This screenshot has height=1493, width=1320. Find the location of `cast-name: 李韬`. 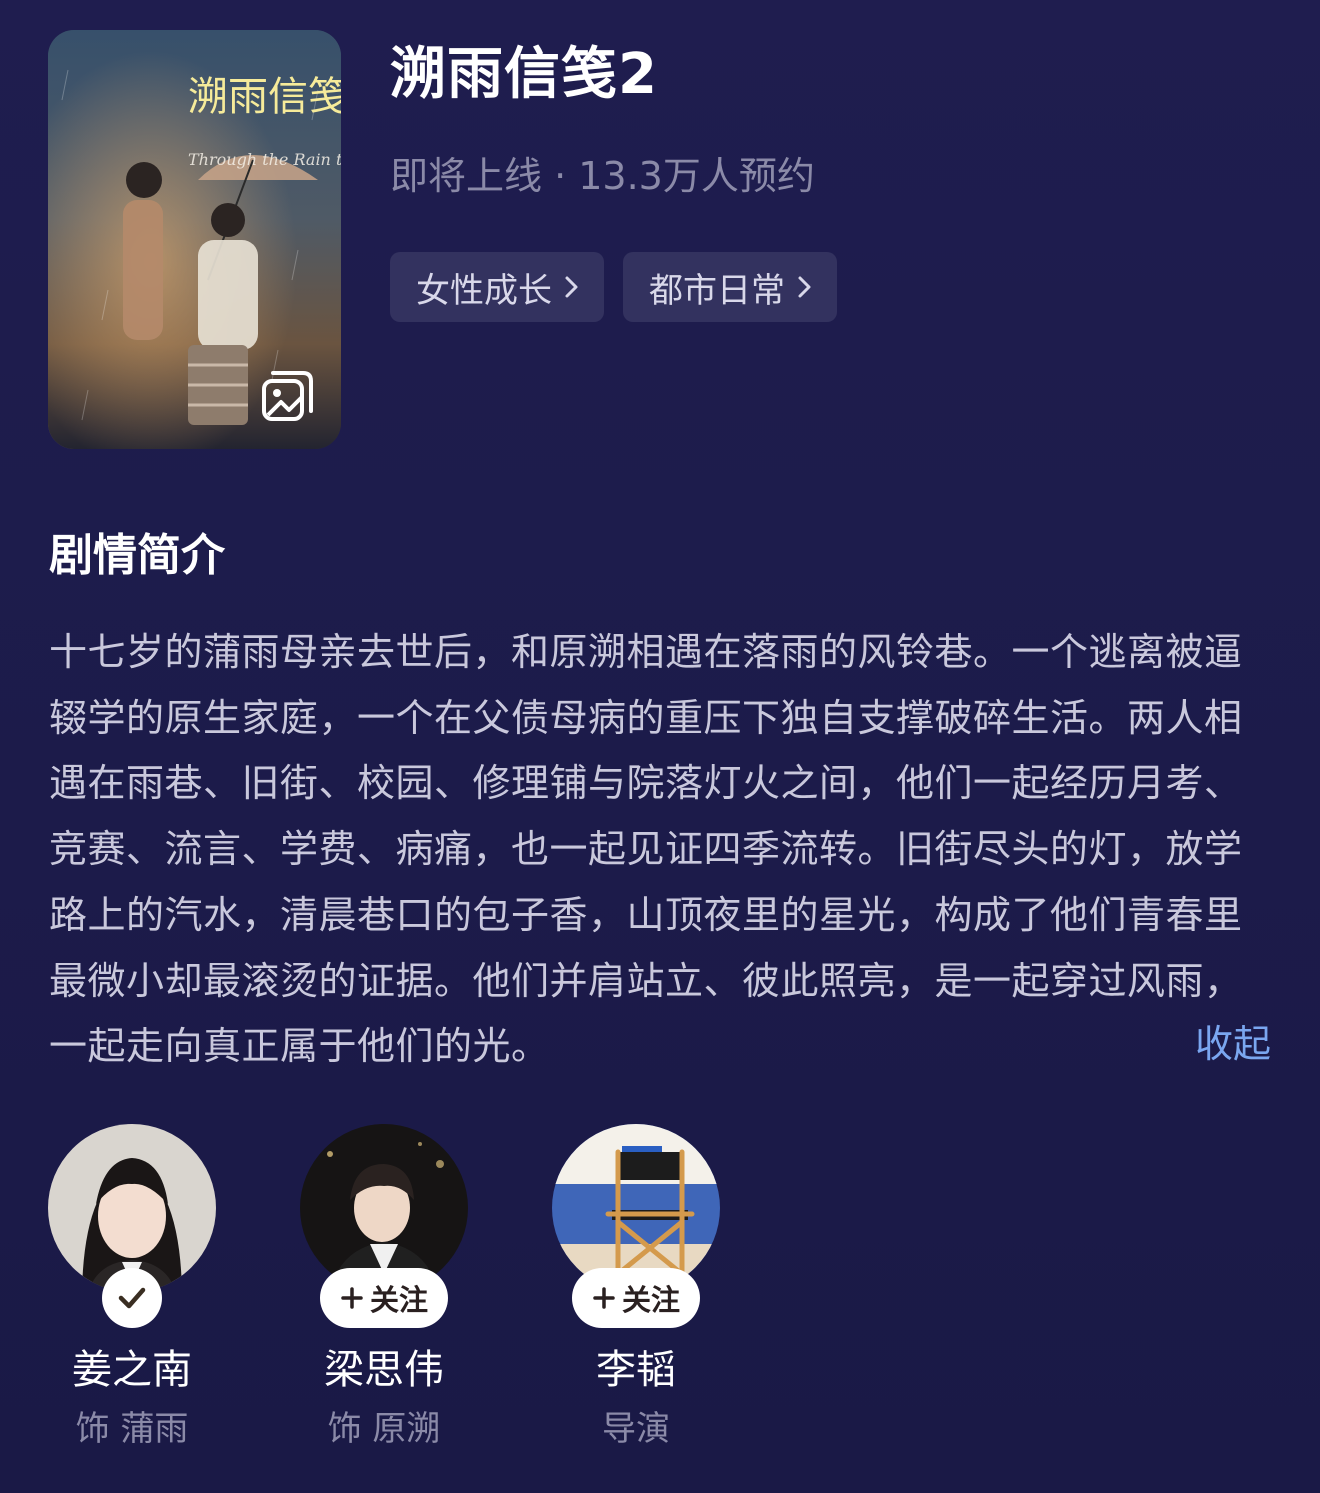

cast-name: 李韬 is located at coordinates (636, 1370).